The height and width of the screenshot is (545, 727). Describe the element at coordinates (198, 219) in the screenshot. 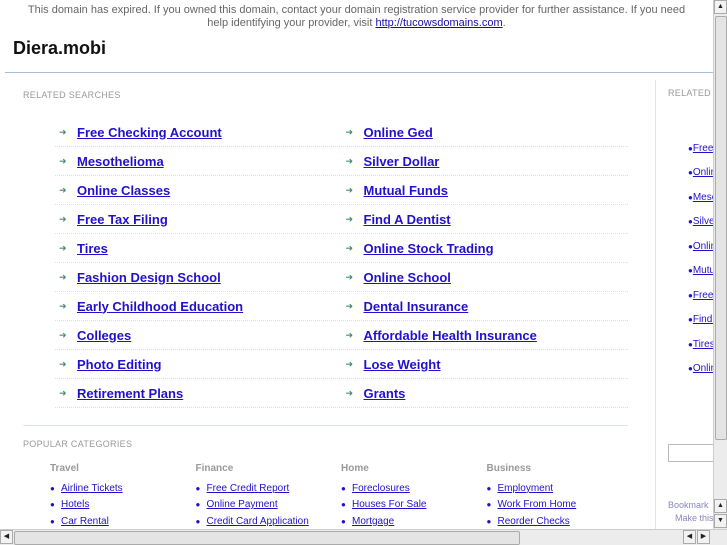

I see `related-item: ➜ Free Tax Filing` at that location.